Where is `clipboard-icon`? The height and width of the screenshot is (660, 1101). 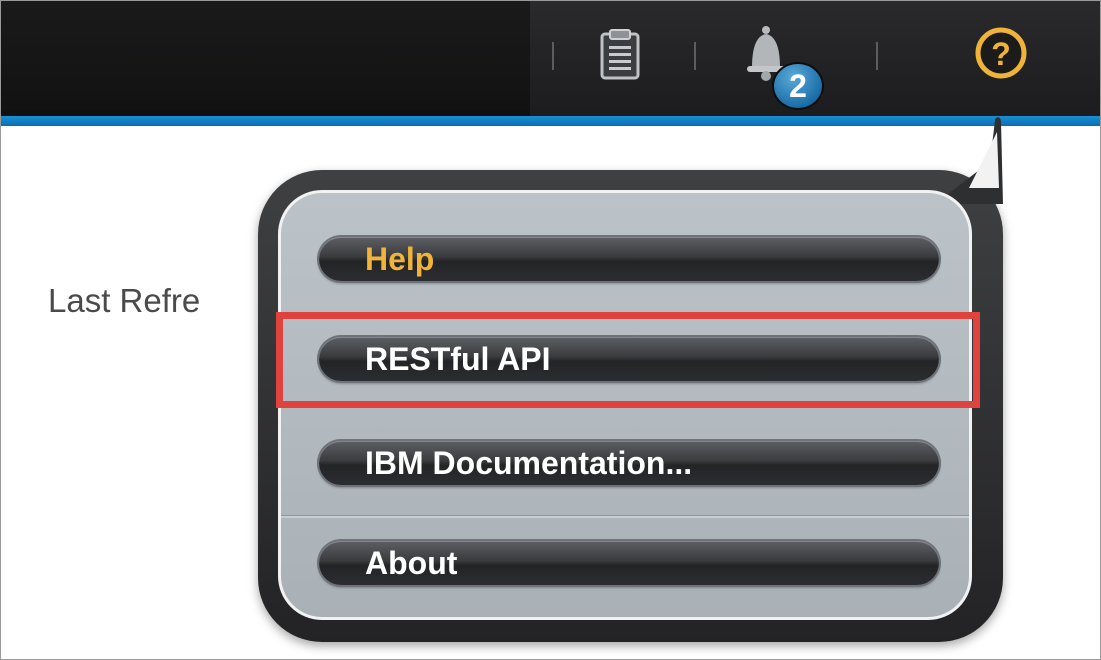 clipboard-icon is located at coordinates (620, 54).